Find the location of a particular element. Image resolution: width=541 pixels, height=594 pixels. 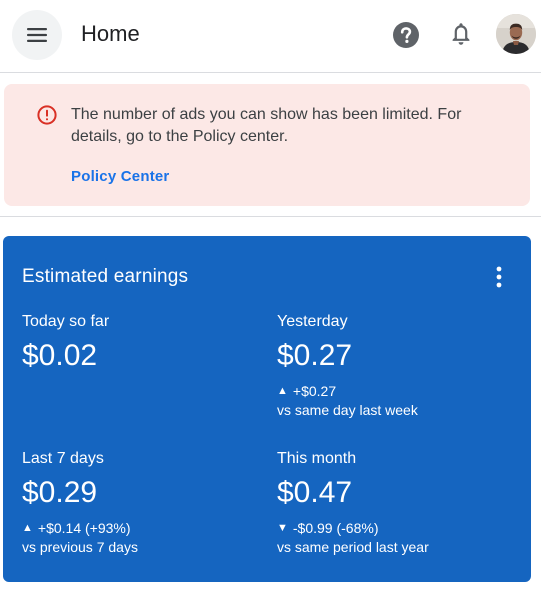

metric-value: $0.47 is located at coordinates (315, 492).